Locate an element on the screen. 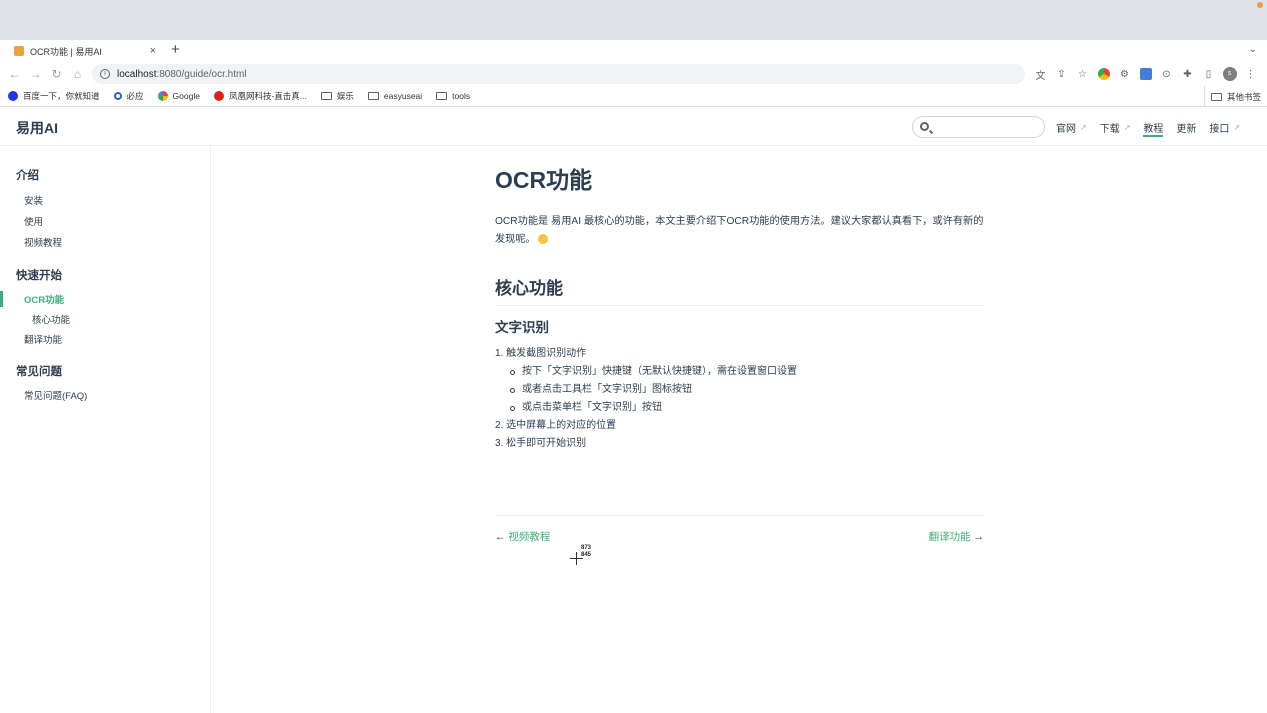 The width and height of the screenshot is (1267, 713). sidebar-item-ocr: OCR功能 is located at coordinates (44, 299).